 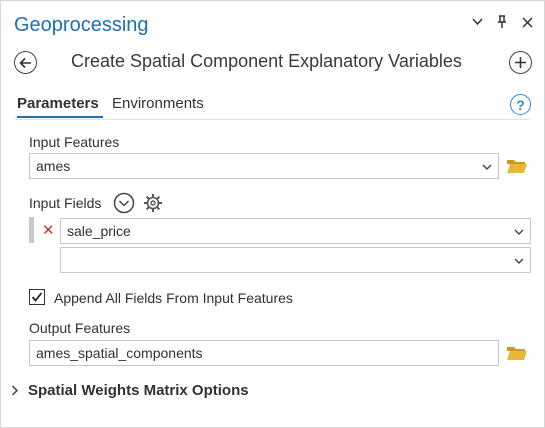 I want to click on spatial-weights-section-header: Spatial Weights Matrix Options, so click(x=130, y=390).